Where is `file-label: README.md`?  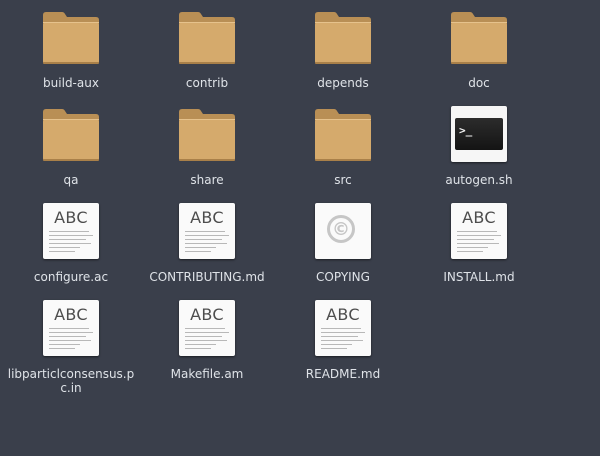 file-label: README.md is located at coordinates (343, 374).